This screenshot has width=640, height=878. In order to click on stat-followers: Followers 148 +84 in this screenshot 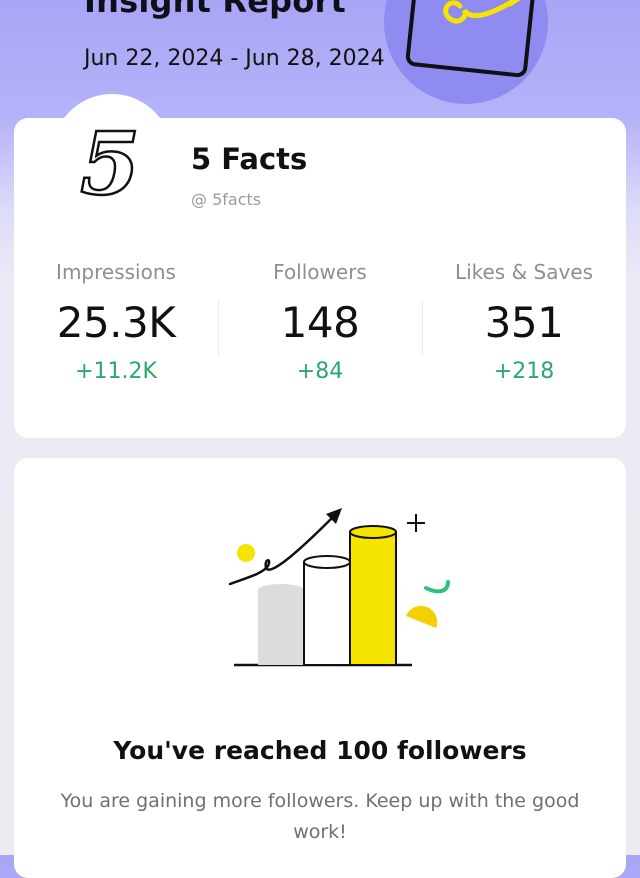, I will do `click(320, 328)`.